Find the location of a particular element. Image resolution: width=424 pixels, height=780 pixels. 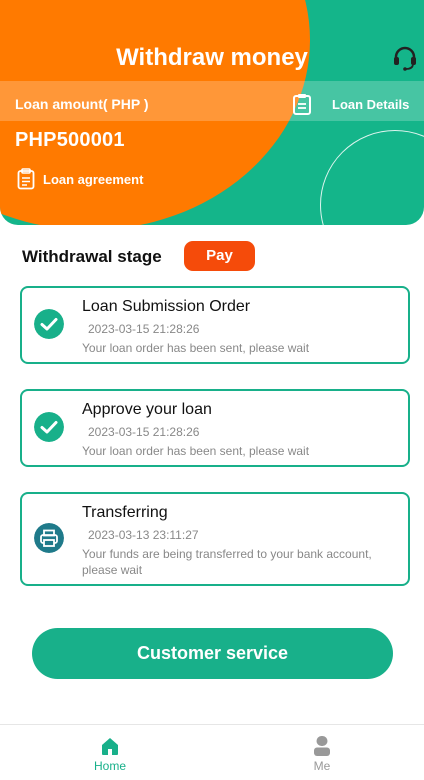

nav-item-home: Home is located at coordinates (110, 752).